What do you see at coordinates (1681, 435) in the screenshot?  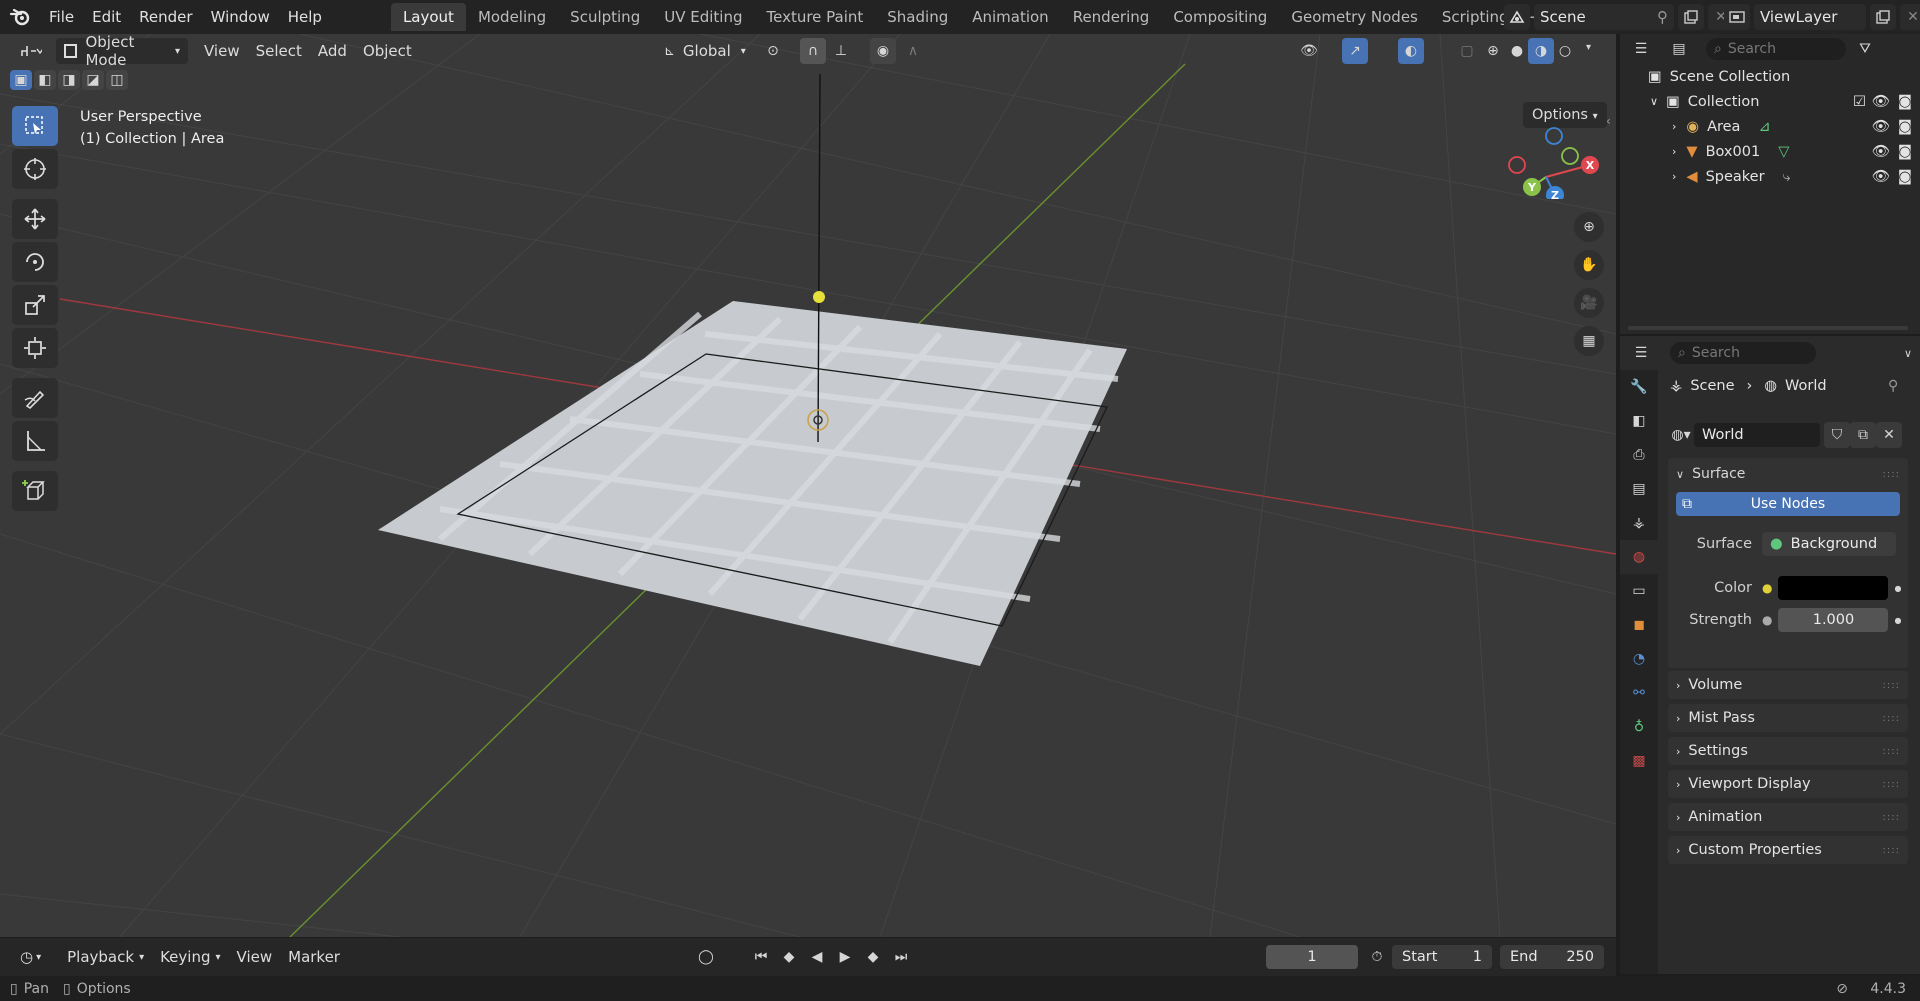 I see `world-browse-icon: ◍▾` at bounding box center [1681, 435].